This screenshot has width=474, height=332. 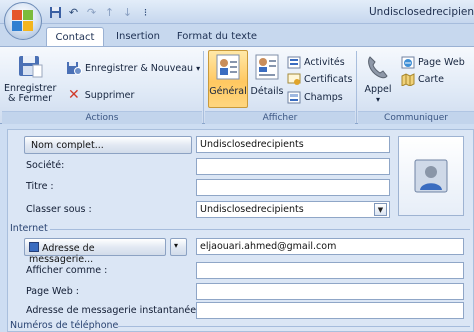 I want to click on address-book-icon, so click(x=34, y=247).